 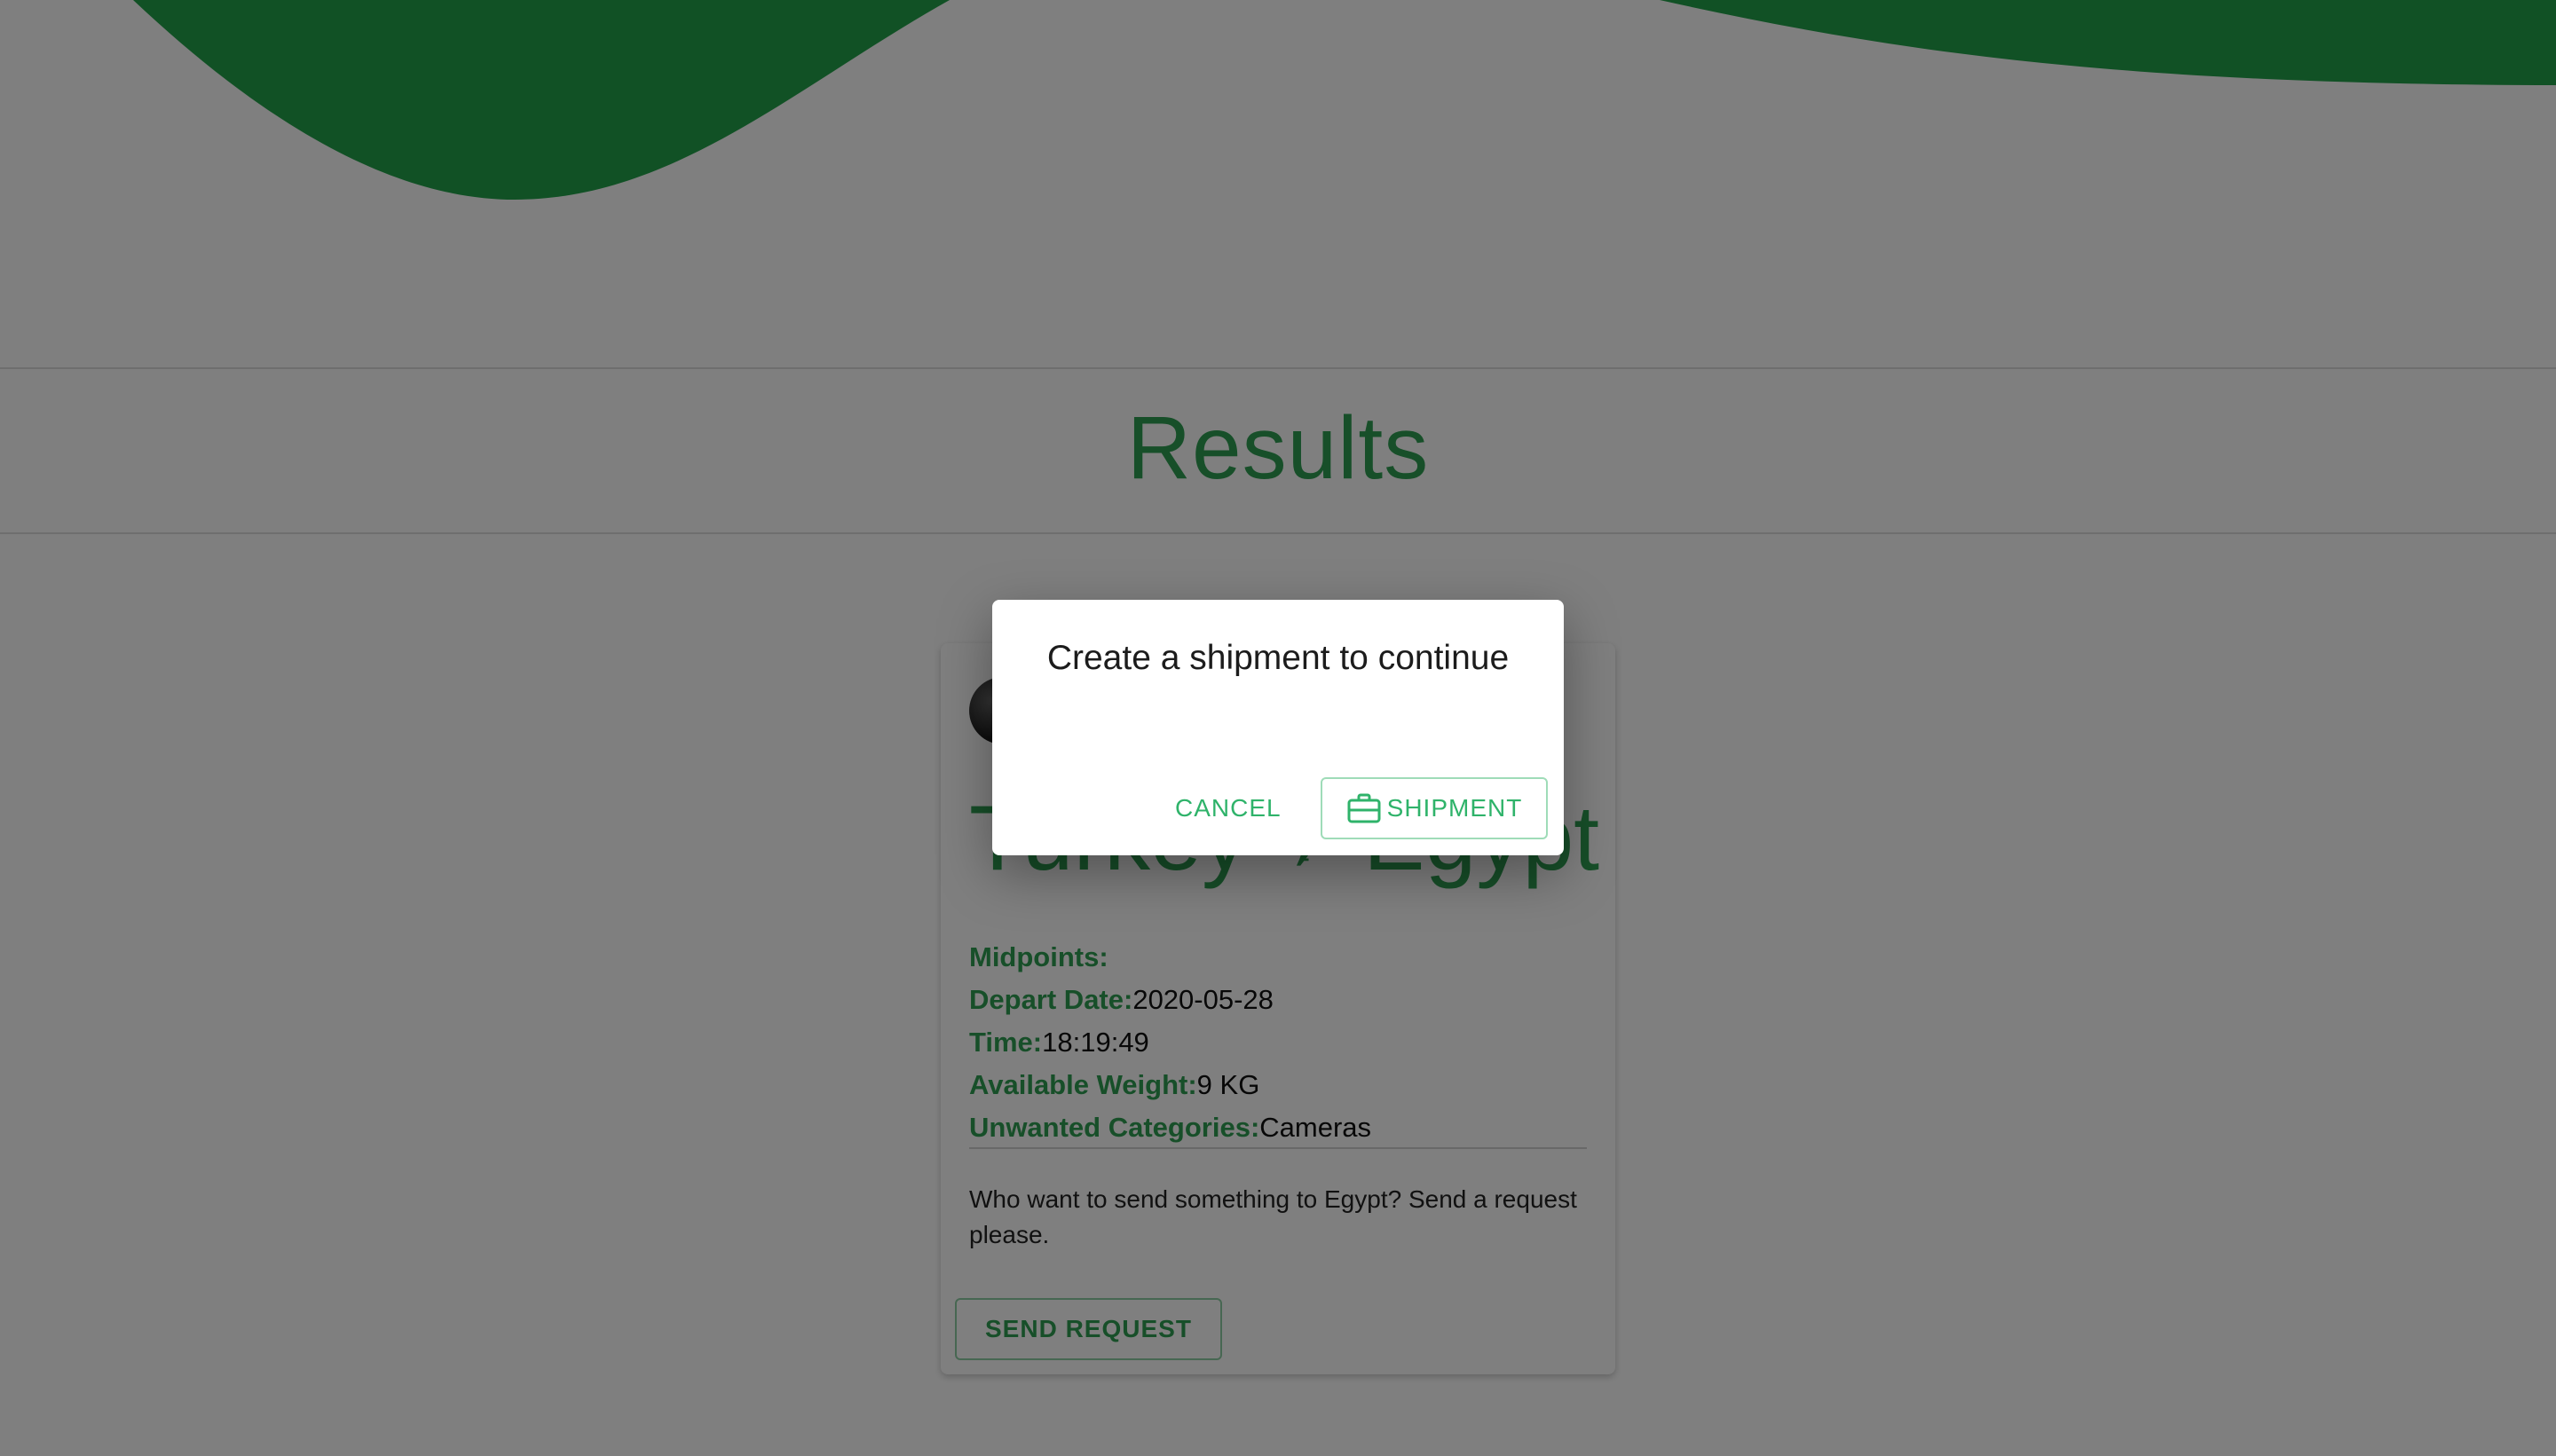 What do you see at coordinates (1227, 808) in the screenshot?
I see `cancel-button: CANCEL` at bounding box center [1227, 808].